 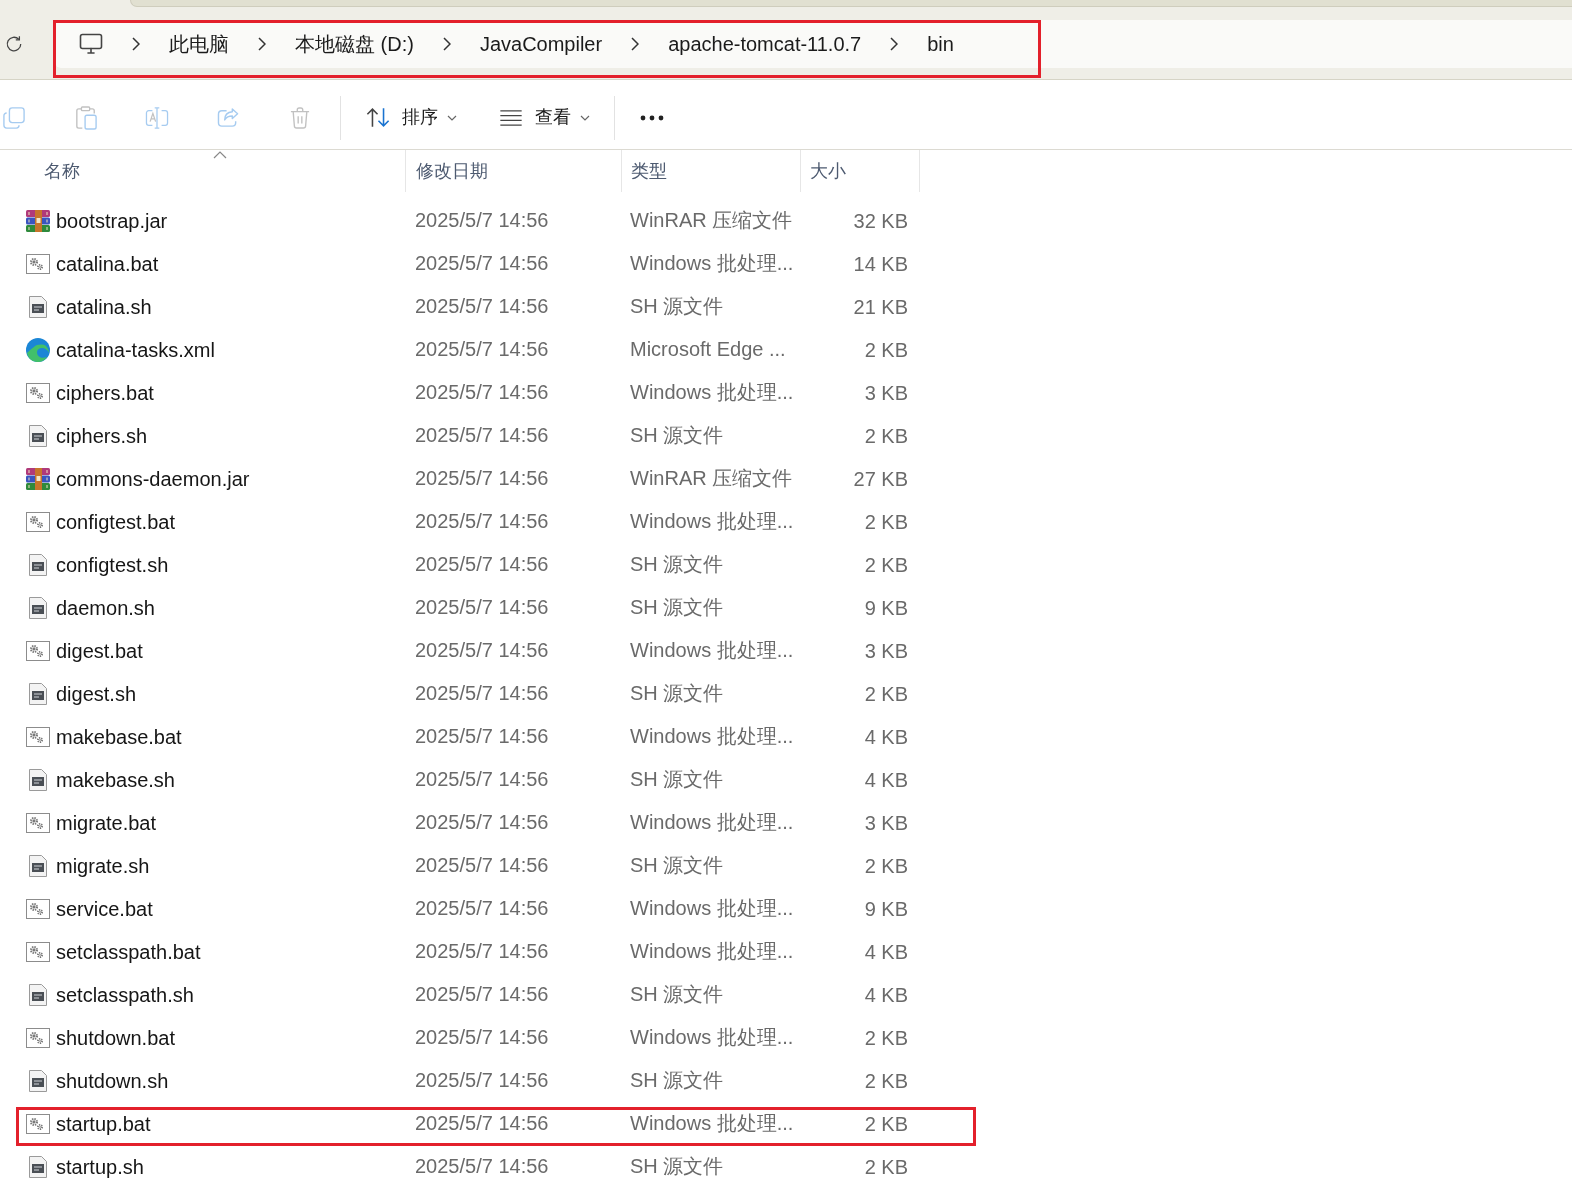 I want to click on refresh-icon, so click(x=14, y=44).